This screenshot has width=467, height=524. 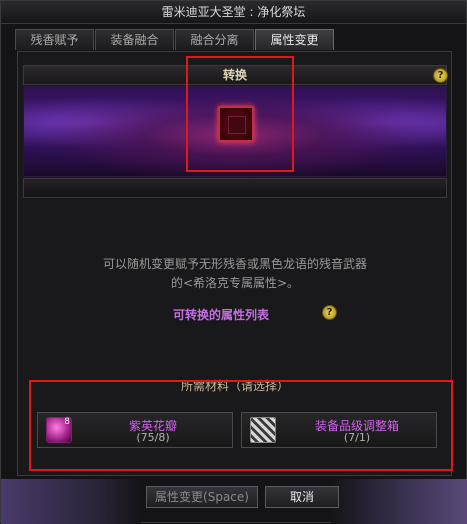 I want to click on slot-socket-icon, so click(x=237, y=125).